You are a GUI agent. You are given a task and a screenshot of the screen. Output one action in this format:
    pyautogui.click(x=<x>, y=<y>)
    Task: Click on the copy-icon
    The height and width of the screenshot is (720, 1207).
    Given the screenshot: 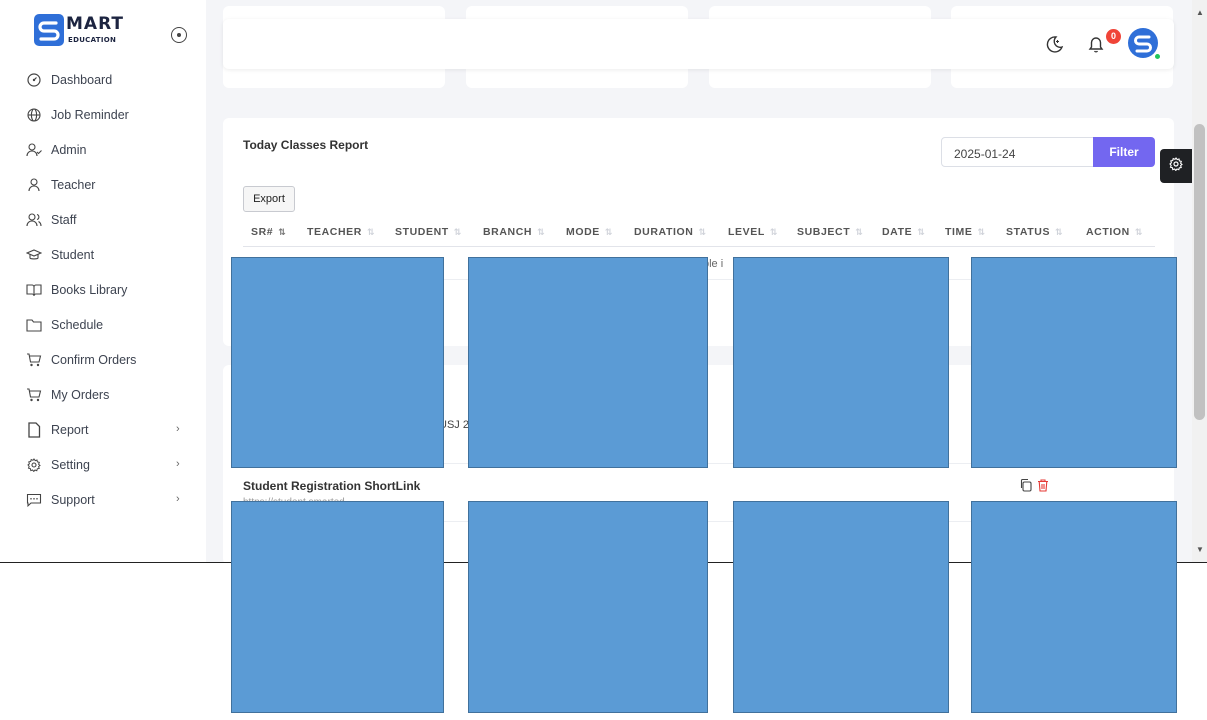 What is the action you would take?
    pyautogui.click(x=1026, y=485)
    